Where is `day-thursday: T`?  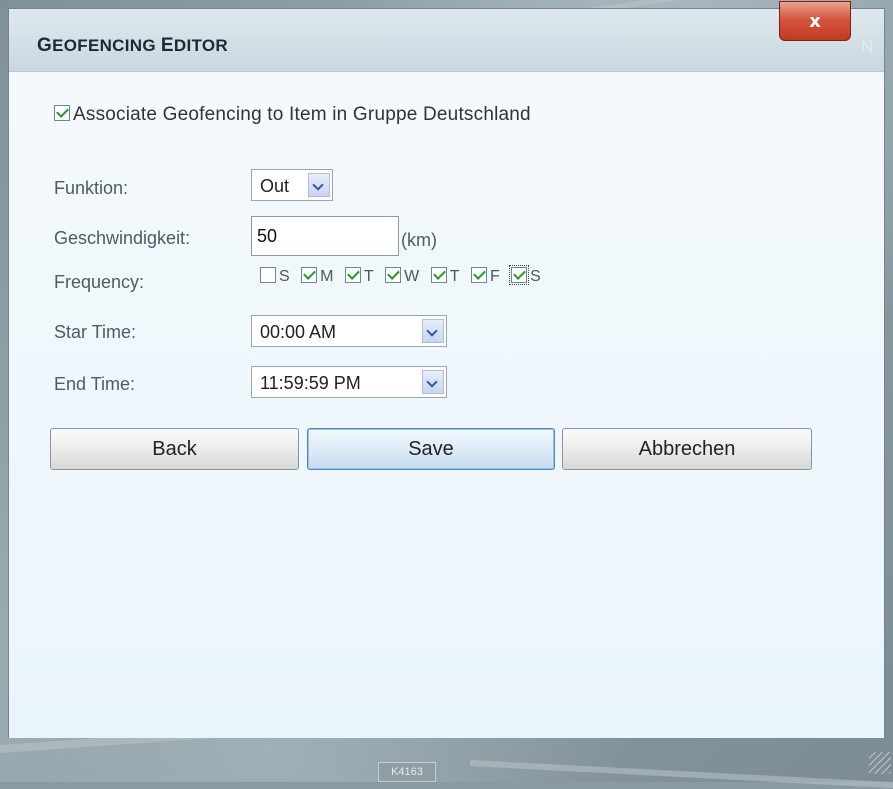
day-thursday: T is located at coordinates (444, 276).